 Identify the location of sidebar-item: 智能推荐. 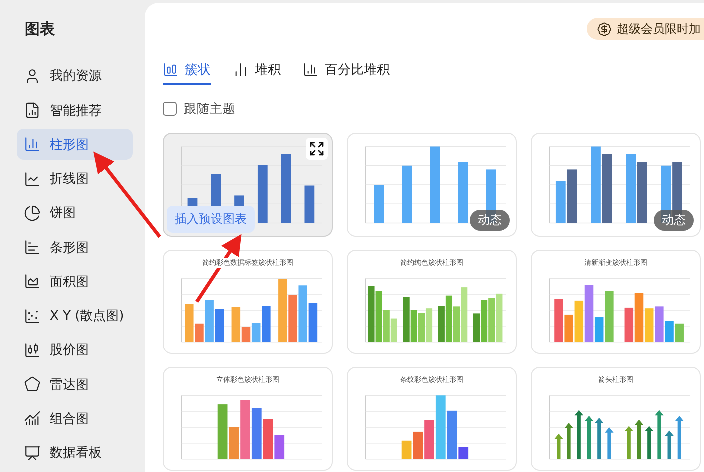
(75, 110).